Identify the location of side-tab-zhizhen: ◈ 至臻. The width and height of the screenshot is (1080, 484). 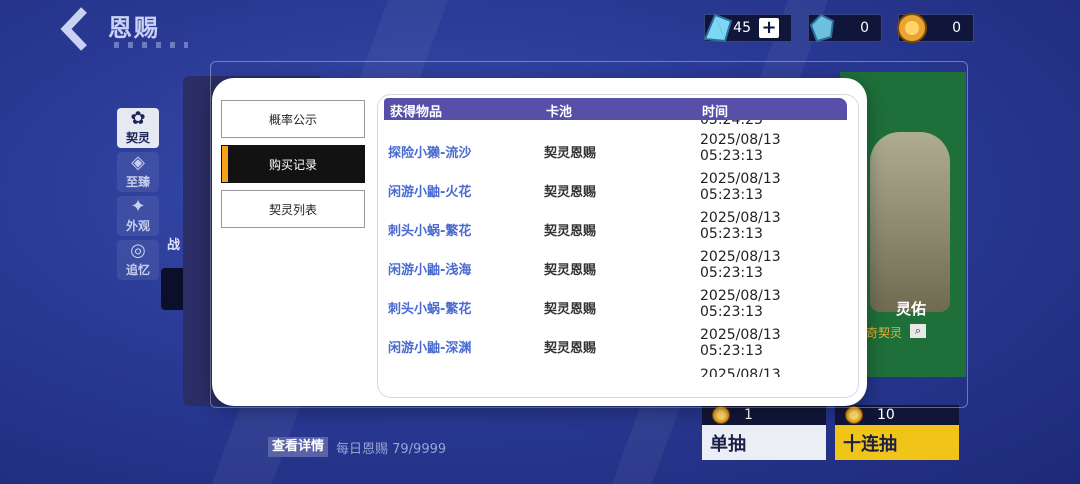
(138, 172).